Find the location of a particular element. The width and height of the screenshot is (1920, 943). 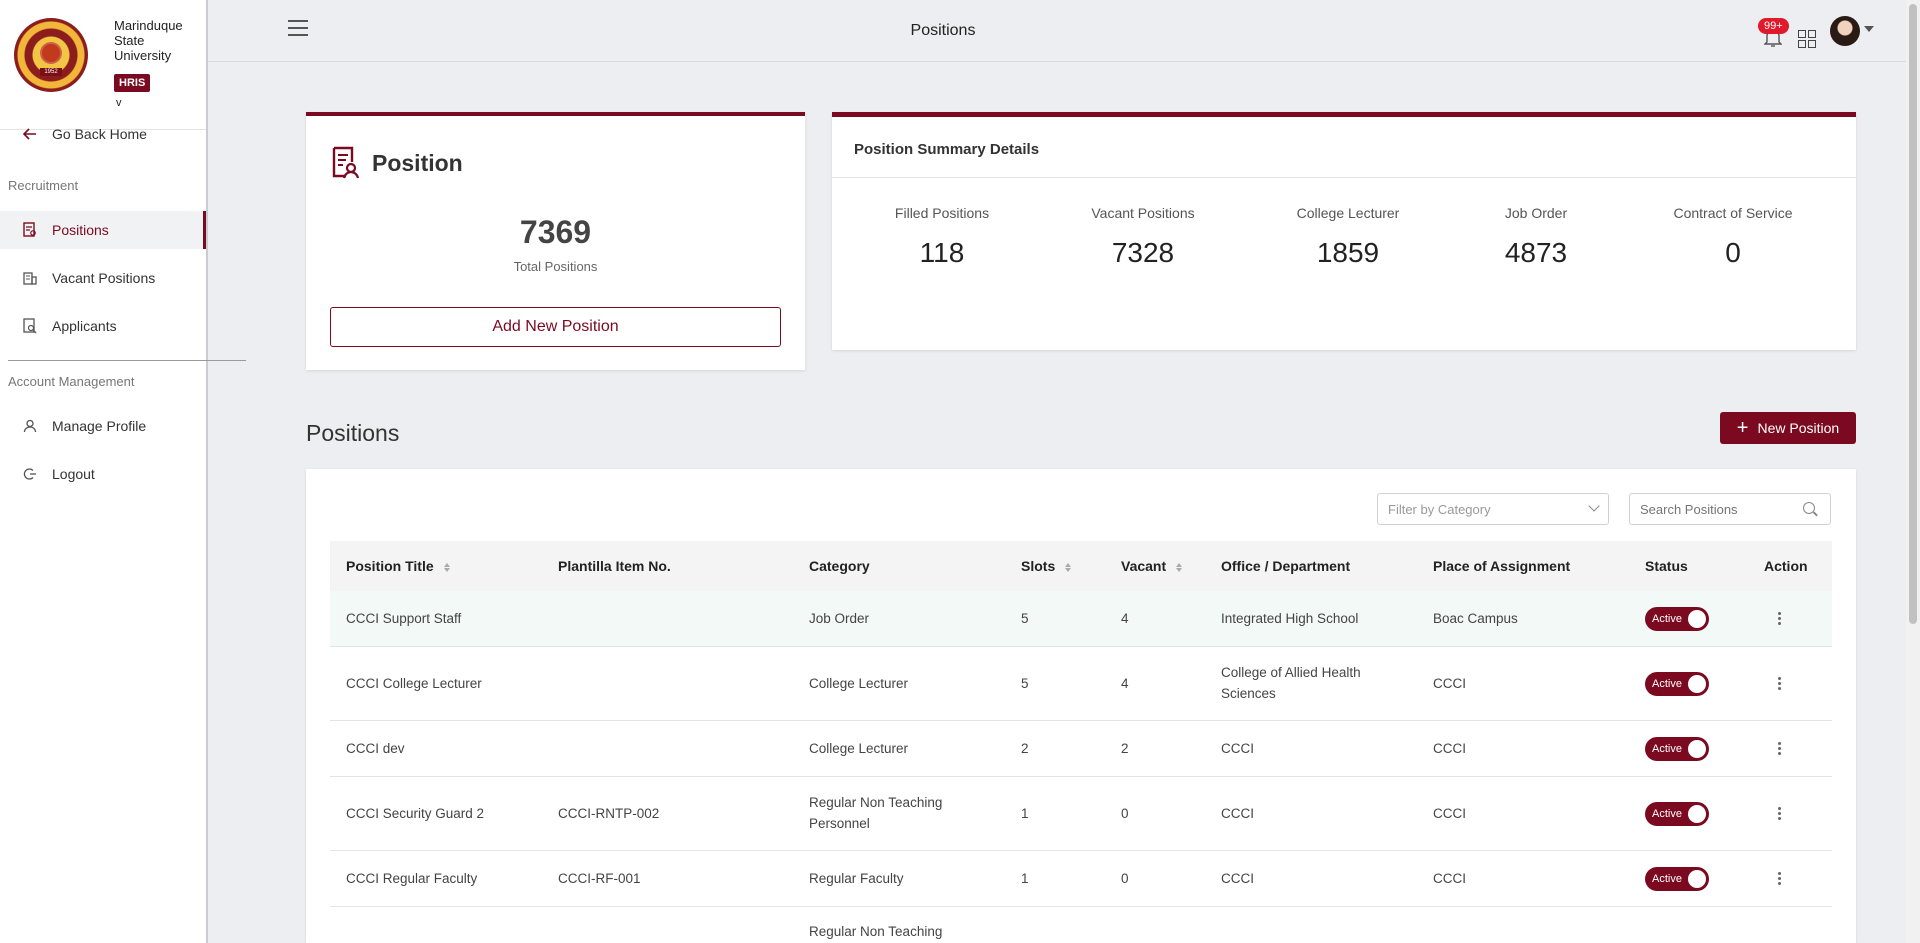

apps-grid-icon is located at coordinates (1807, 39).